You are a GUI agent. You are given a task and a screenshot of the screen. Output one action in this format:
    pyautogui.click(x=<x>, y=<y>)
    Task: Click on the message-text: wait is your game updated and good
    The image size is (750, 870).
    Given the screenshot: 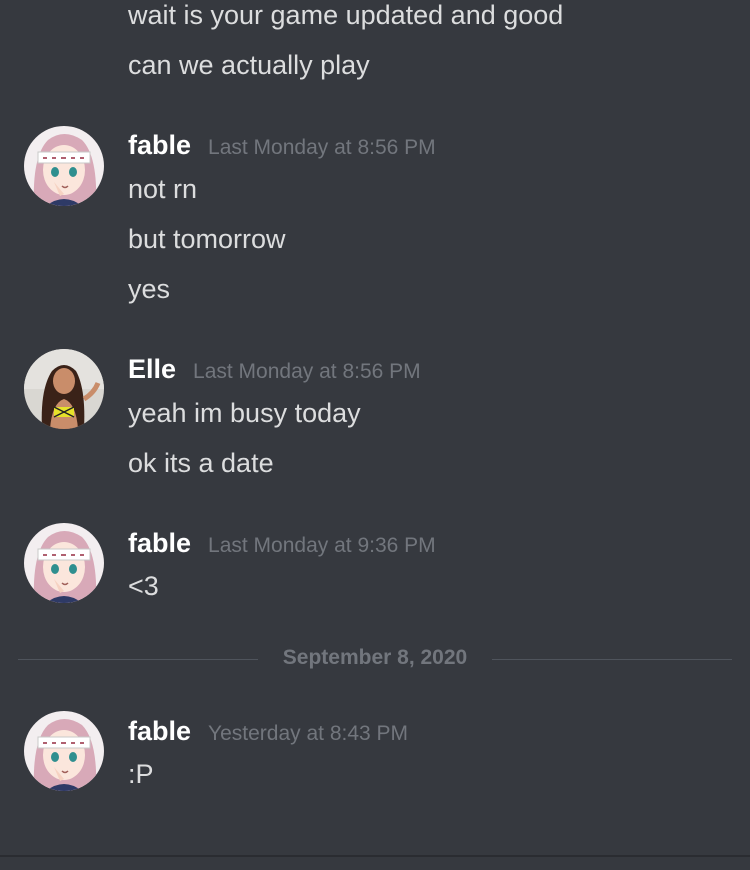 What is the action you would take?
    pyautogui.click(x=346, y=15)
    